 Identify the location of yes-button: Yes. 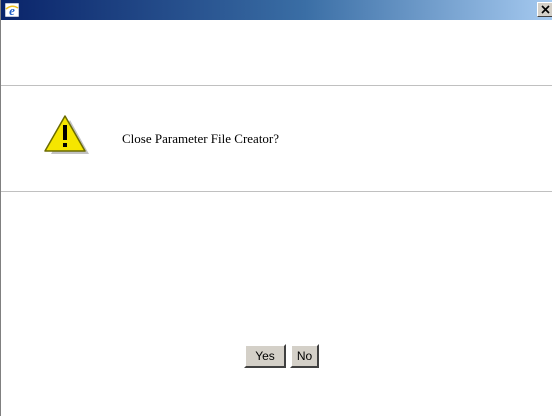
(265, 356).